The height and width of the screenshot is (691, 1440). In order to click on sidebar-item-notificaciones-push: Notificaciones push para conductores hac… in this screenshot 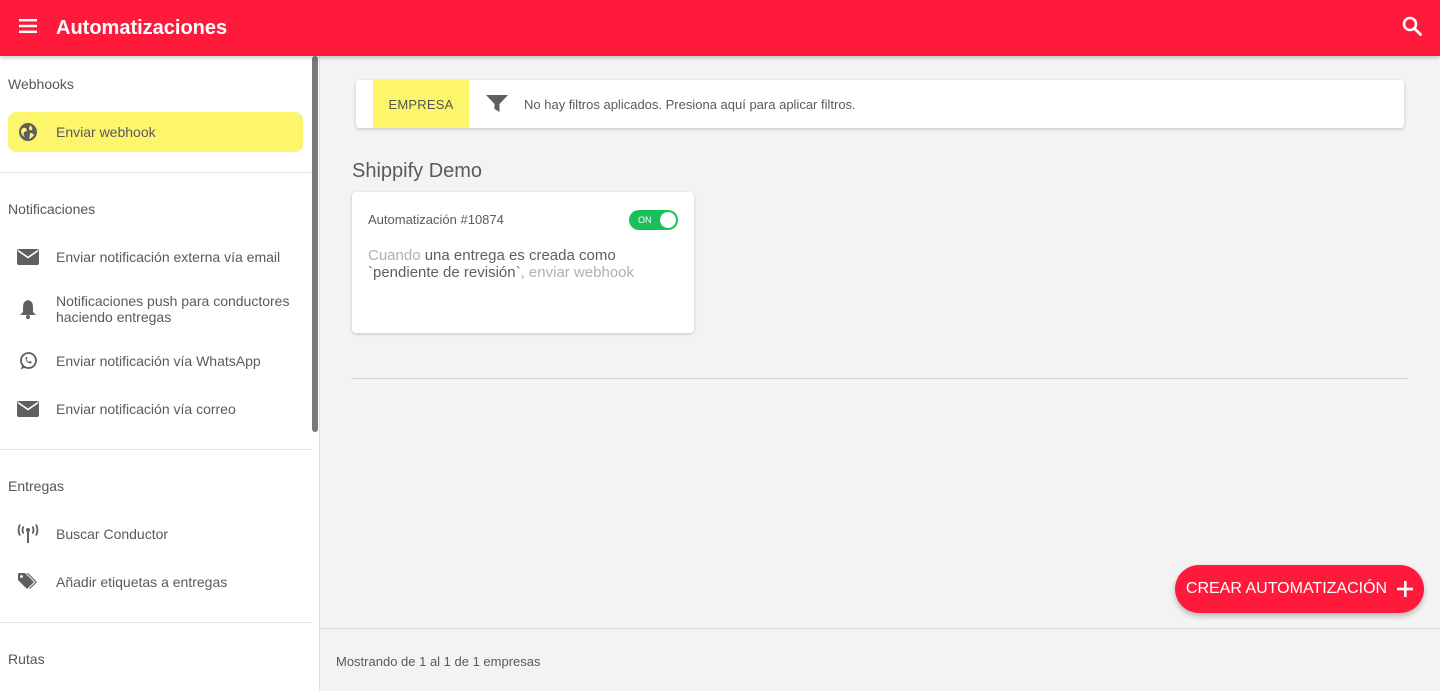, I will do `click(155, 309)`.